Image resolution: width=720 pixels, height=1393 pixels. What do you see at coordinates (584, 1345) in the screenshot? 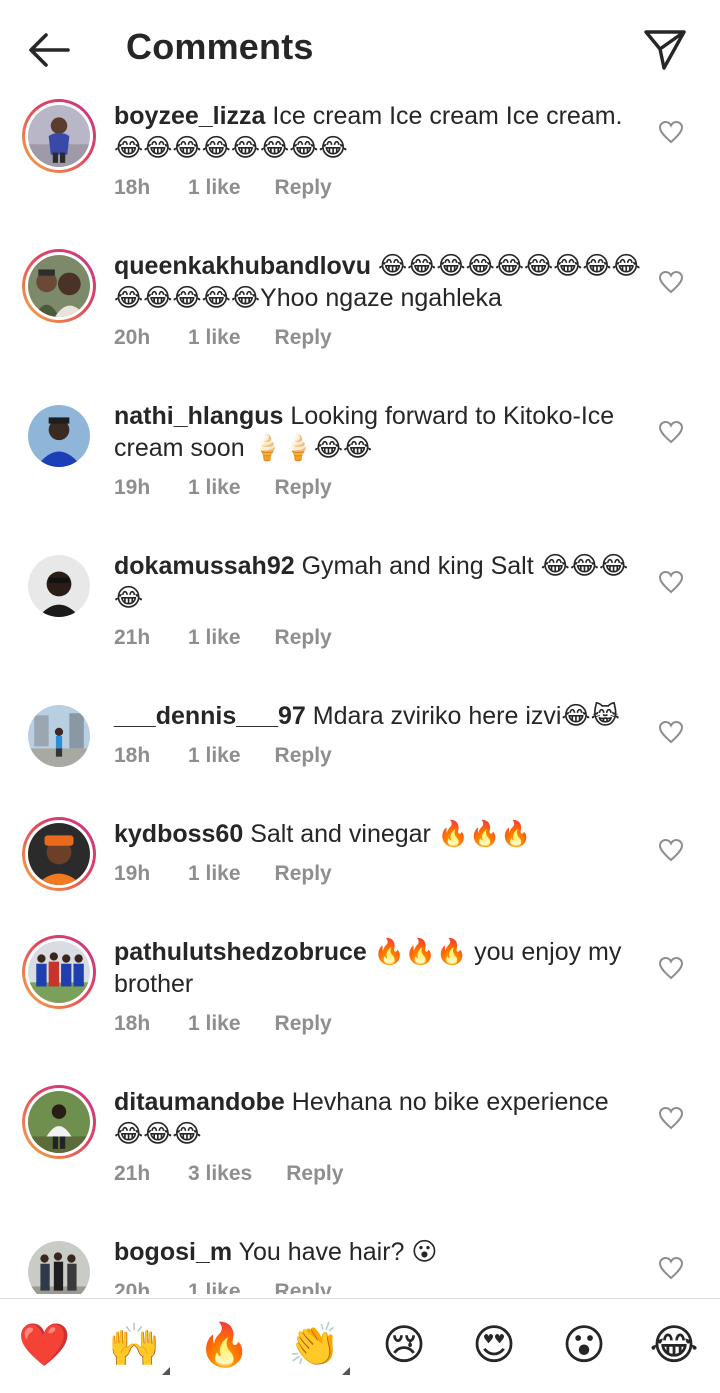
I see `reaction-surprised: 😮` at bounding box center [584, 1345].